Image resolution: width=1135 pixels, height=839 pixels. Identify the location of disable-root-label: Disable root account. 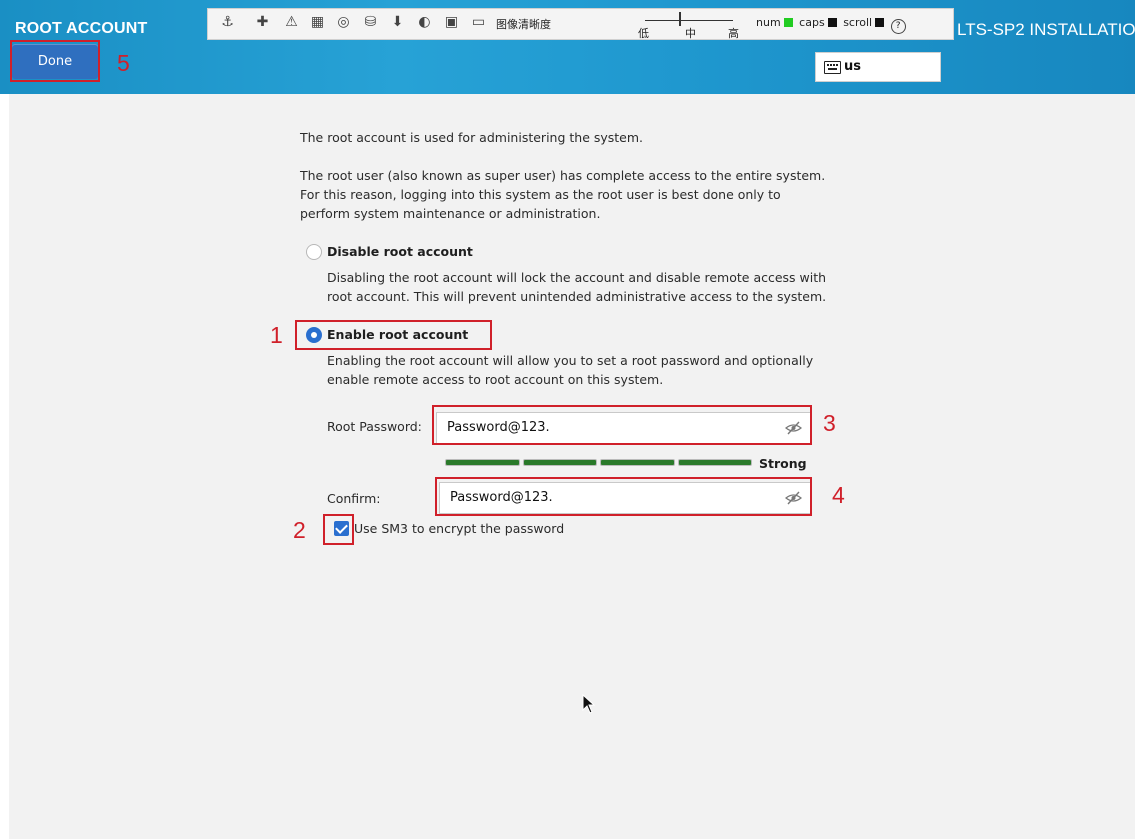
(400, 251).